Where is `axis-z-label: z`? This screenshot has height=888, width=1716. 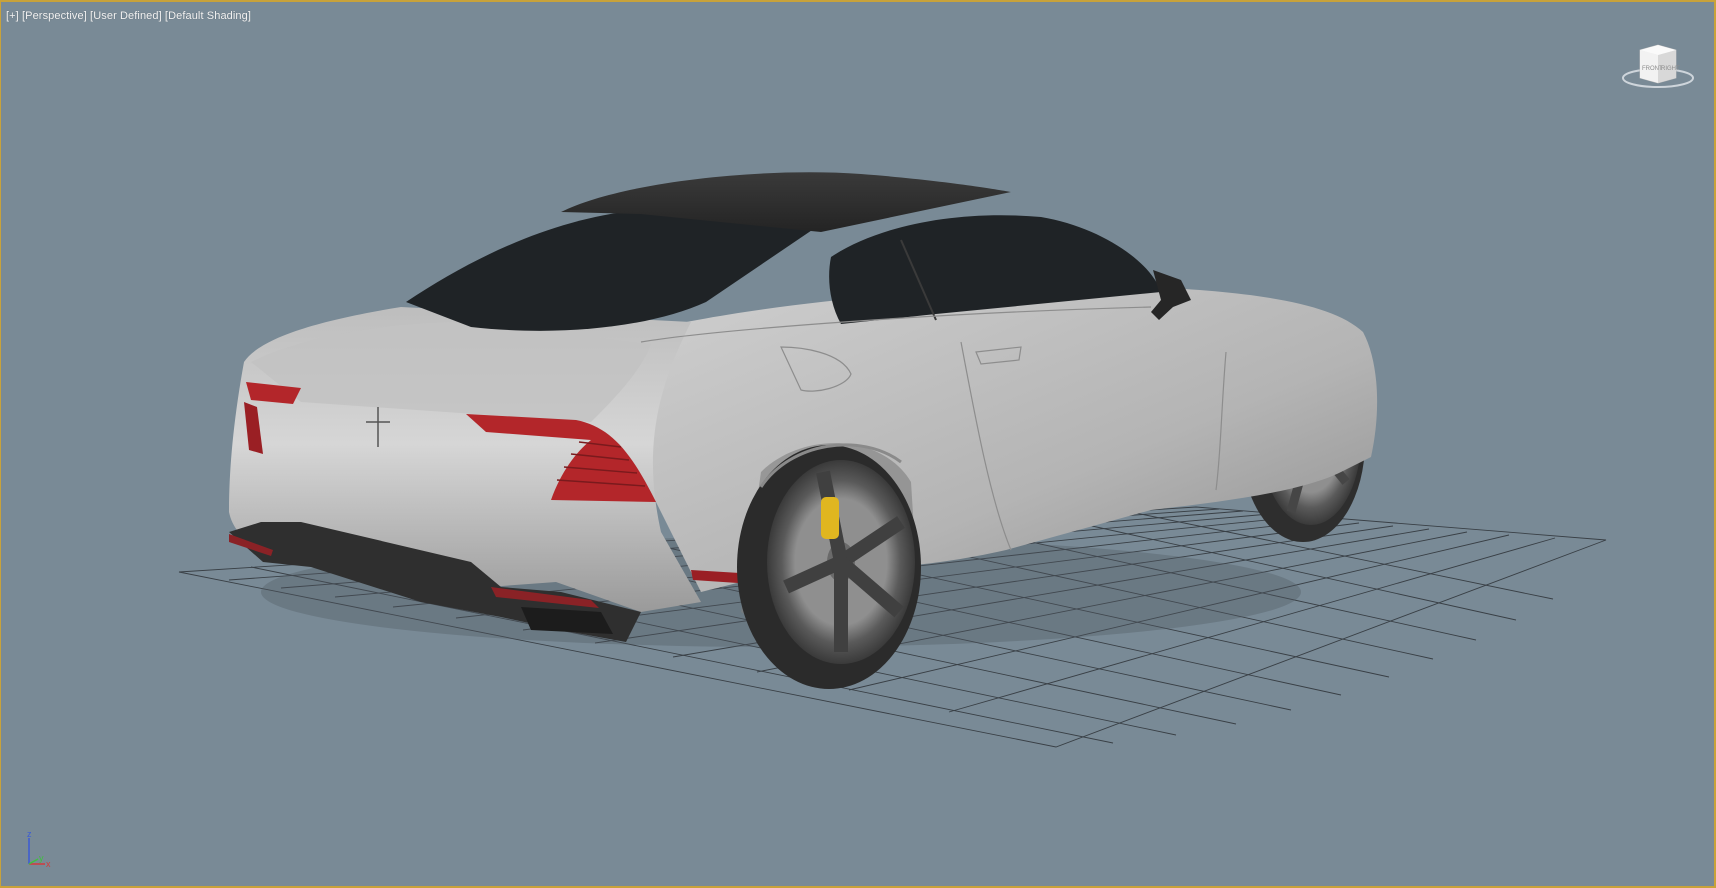
axis-z-label: z is located at coordinates (29, 834).